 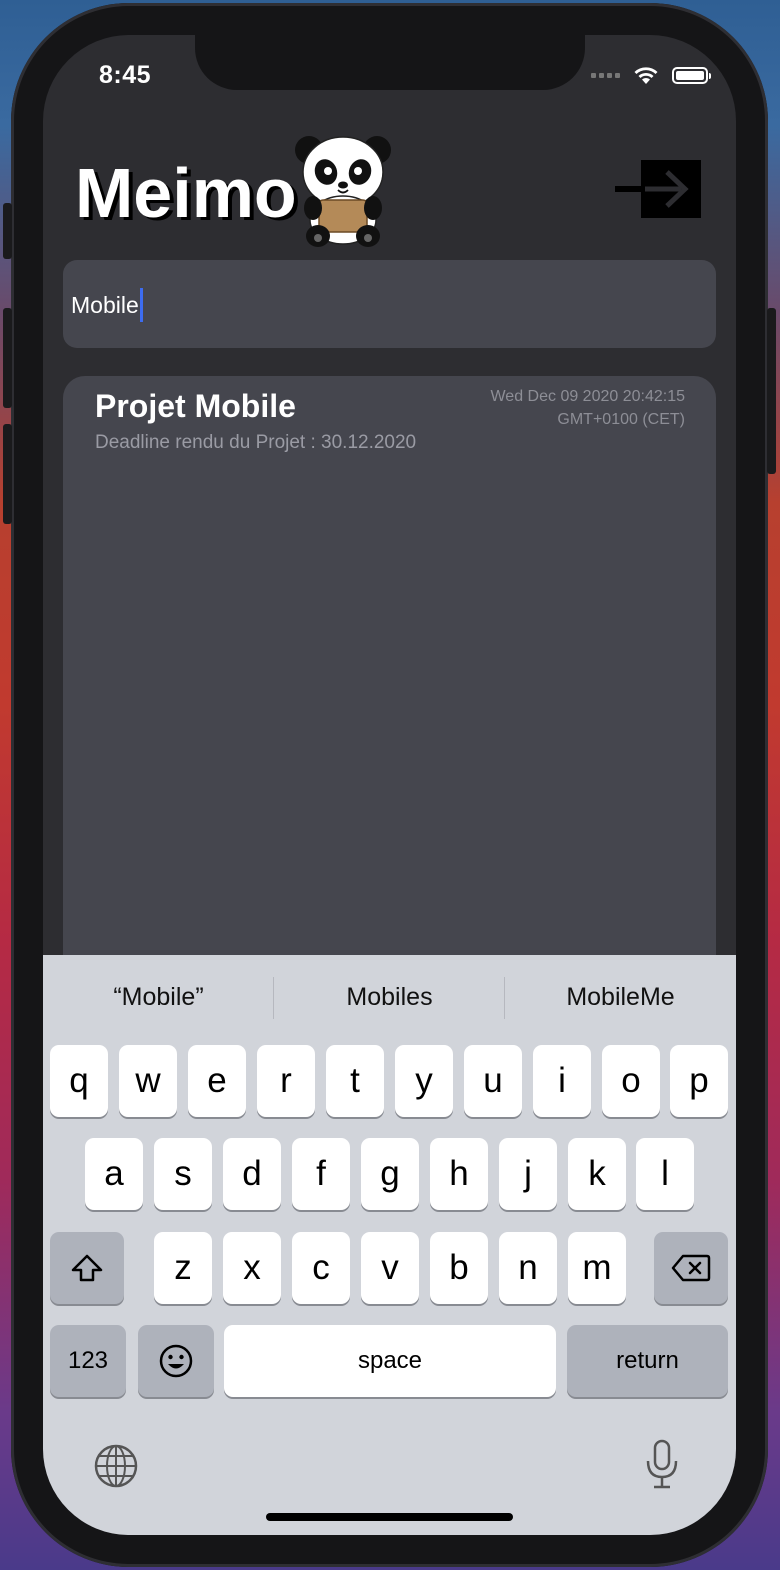 What do you see at coordinates (158, 997) in the screenshot?
I see `suggestion-1: “Mobile”` at bounding box center [158, 997].